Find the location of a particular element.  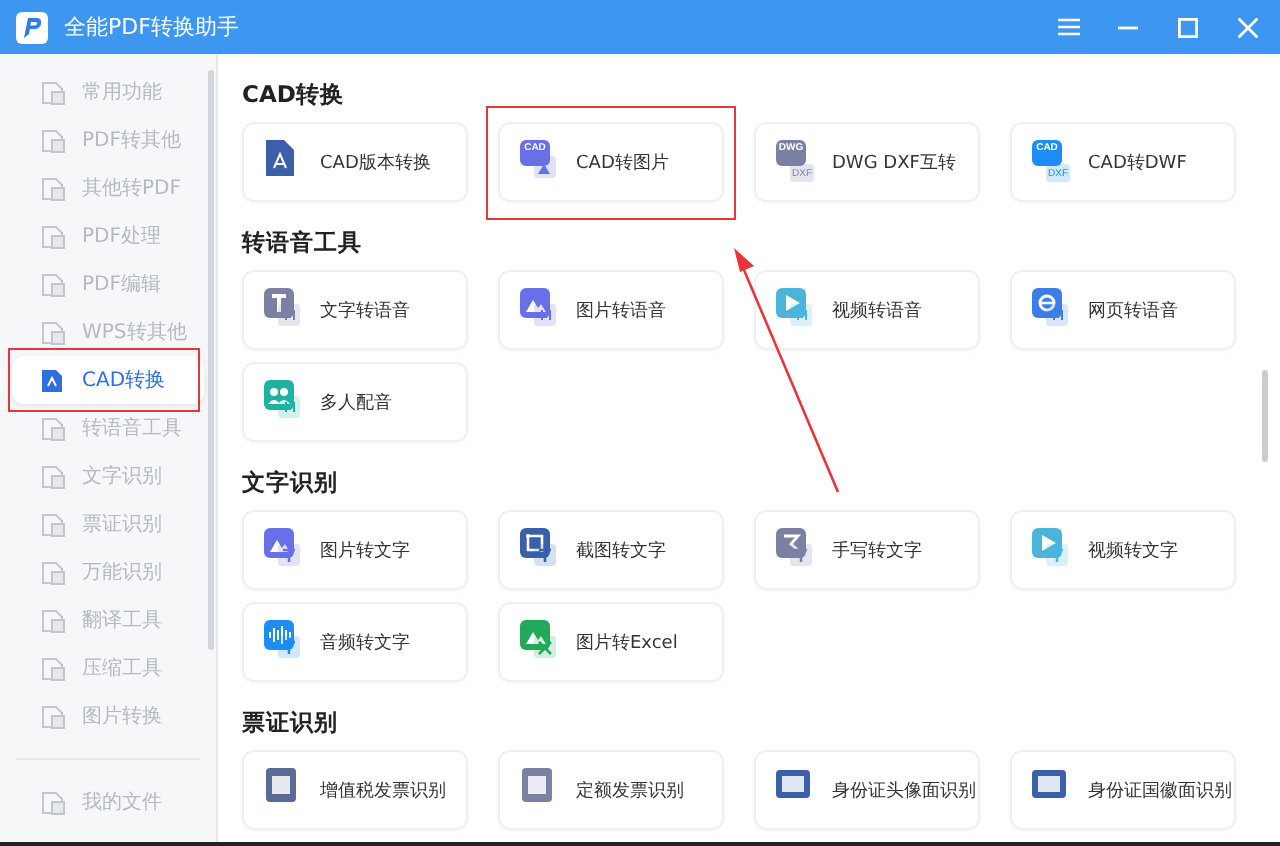

tool-label: 身份证国徽面识别 is located at coordinates (1160, 791).